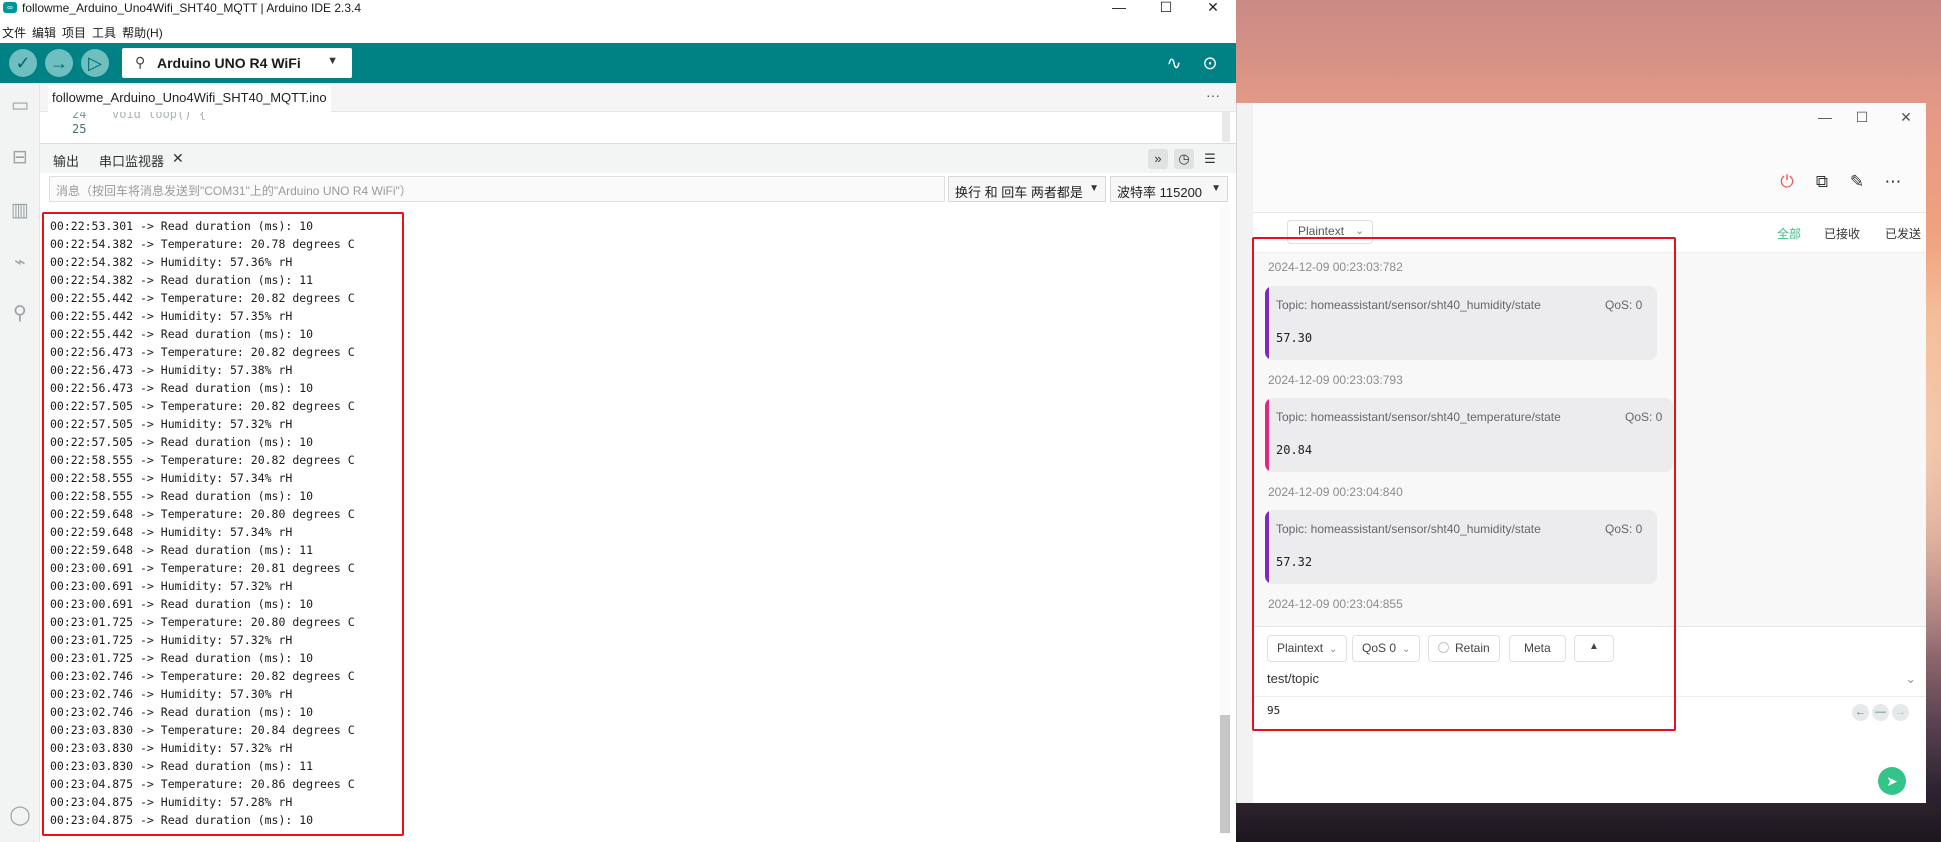 This screenshot has width=1941, height=842. What do you see at coordinates (1213, 95) in the screenshot?
I see `more-icon: ···` at bounding box center [1213, 95].